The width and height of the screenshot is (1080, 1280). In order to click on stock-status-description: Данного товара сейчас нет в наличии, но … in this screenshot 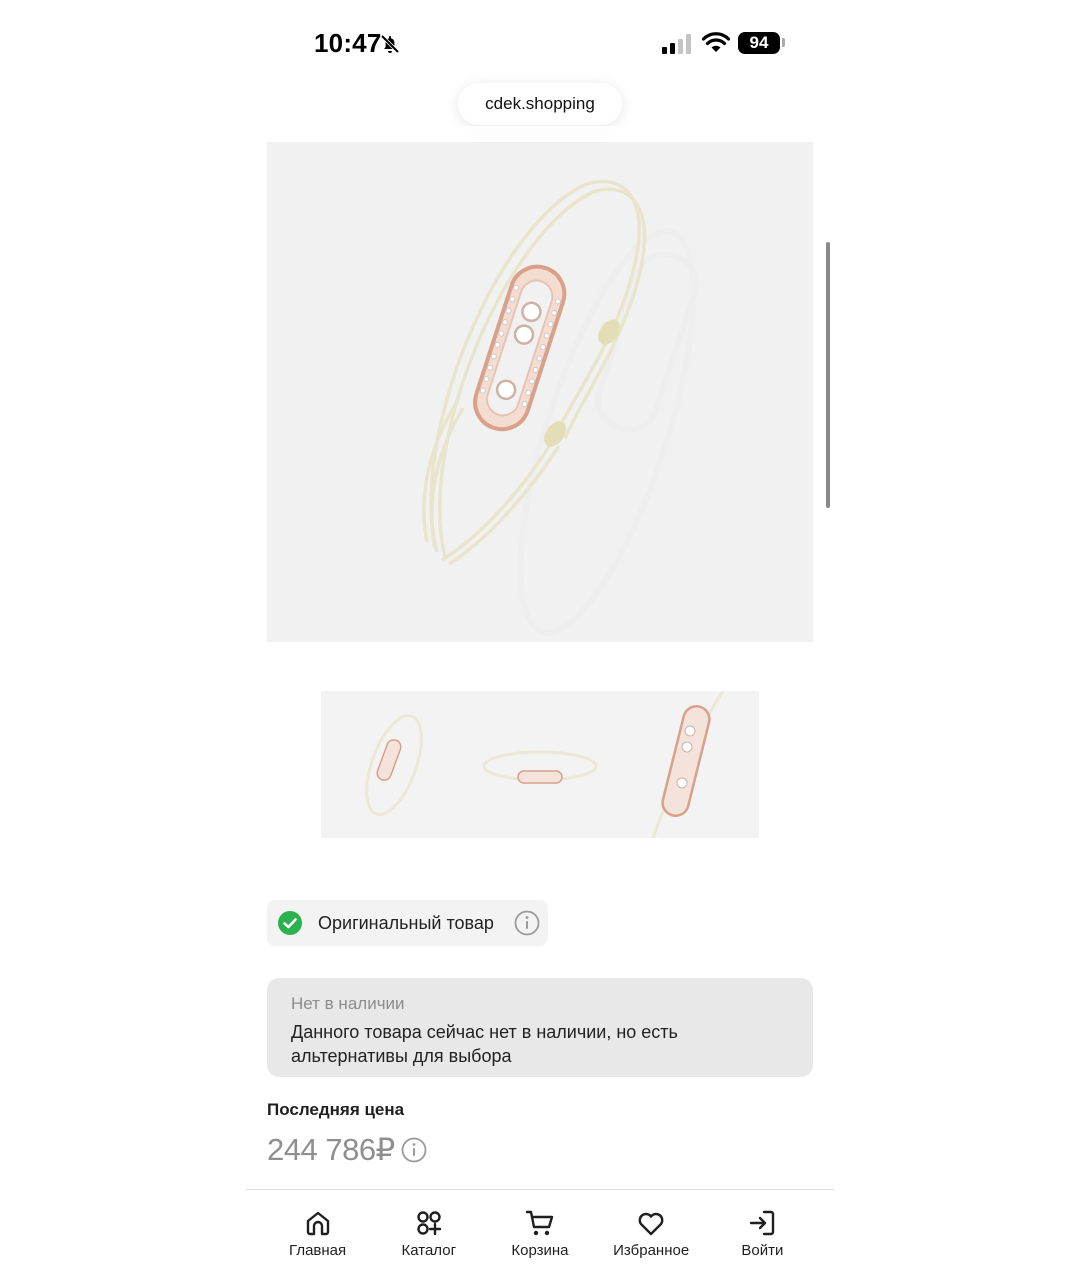, I will do `click(484, 1044)`.